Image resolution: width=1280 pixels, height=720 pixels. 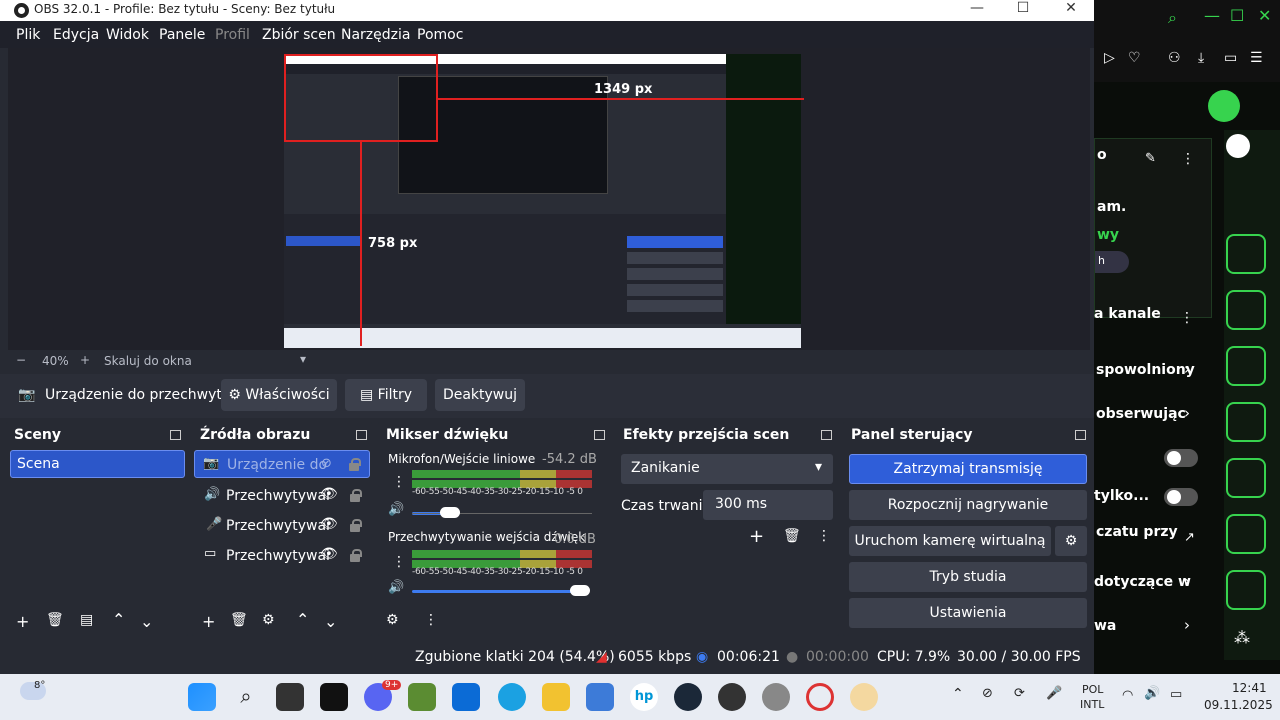 I want to click on stop-stream-button: Zatrzymaj transmisję, so click(x=968, y=469).